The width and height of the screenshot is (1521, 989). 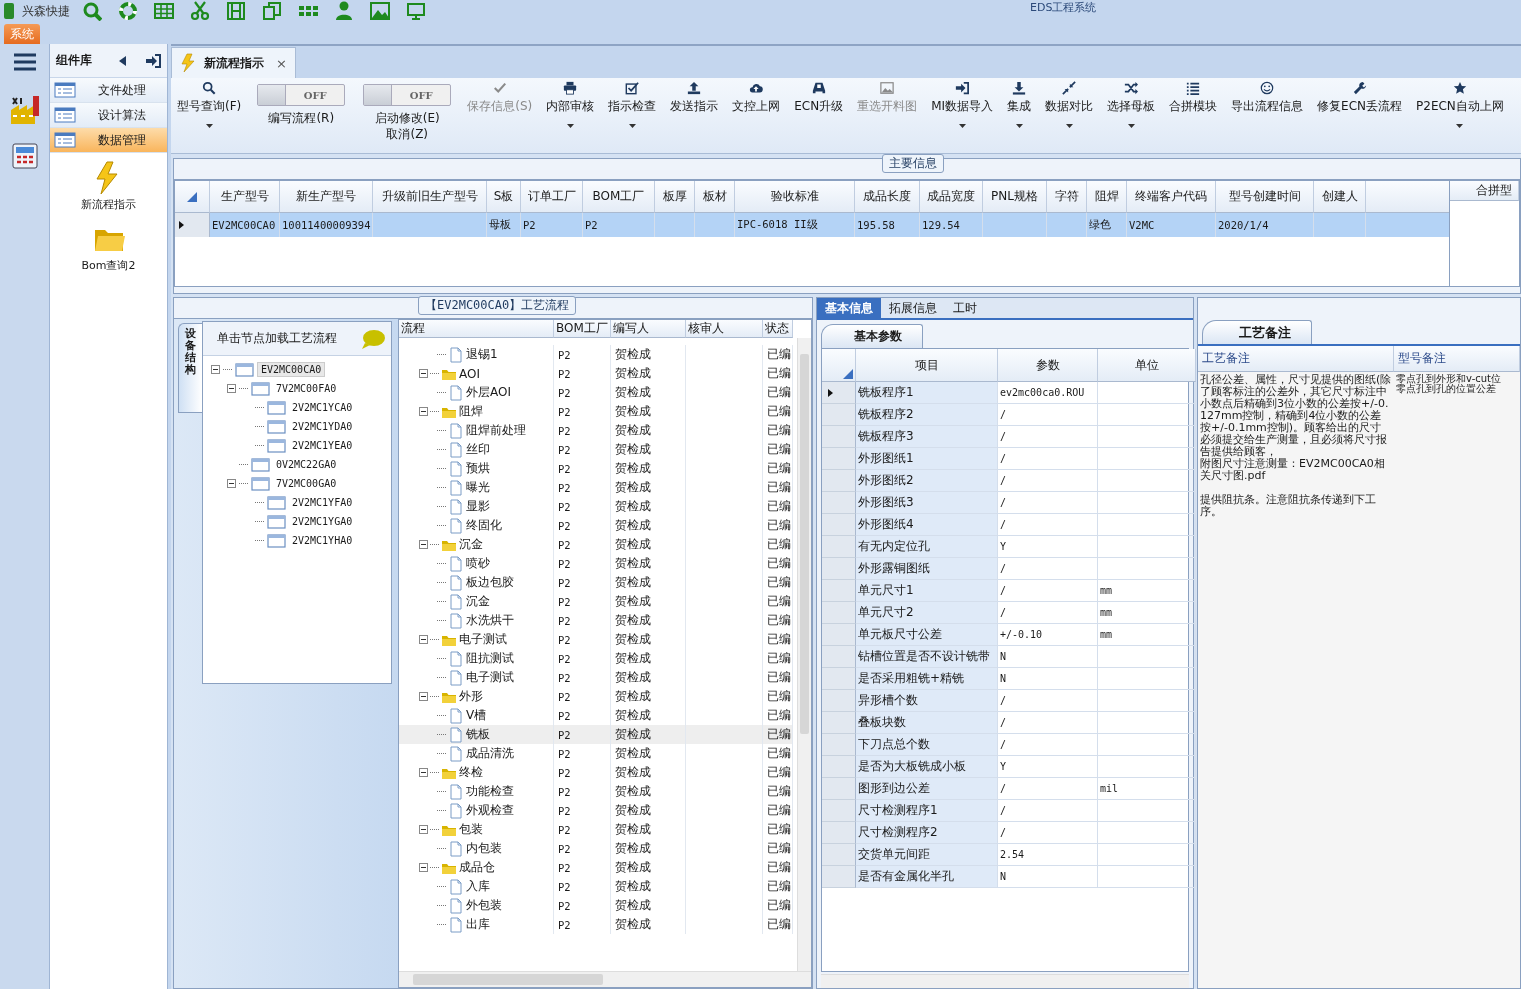 I want to click on ribbon-button: MI数据导入, so click(x=962, y=112).